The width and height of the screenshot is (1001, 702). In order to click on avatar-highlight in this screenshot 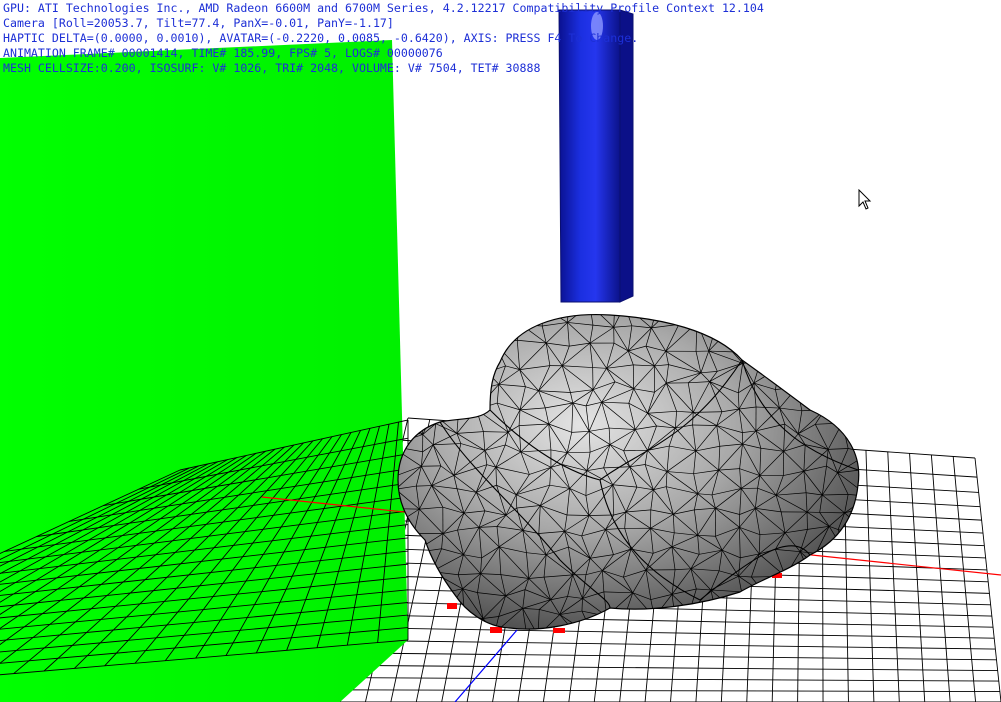, I will do `click(597, 26)`.